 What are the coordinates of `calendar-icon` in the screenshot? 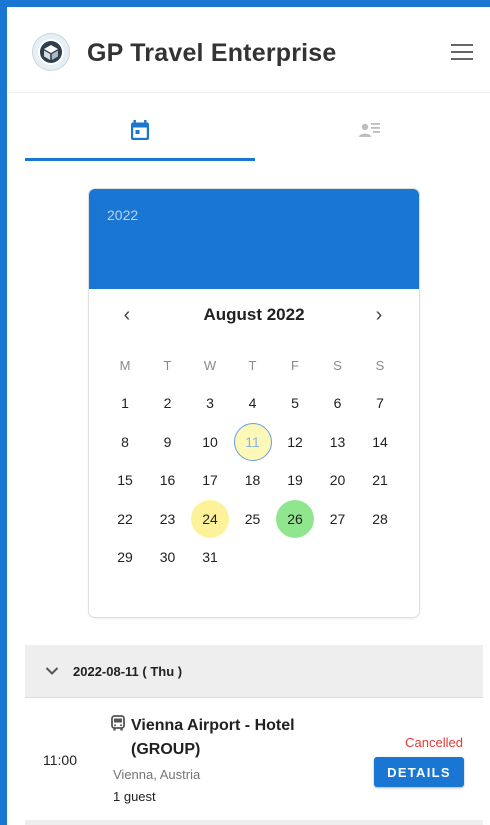 It's located at (140, 129).